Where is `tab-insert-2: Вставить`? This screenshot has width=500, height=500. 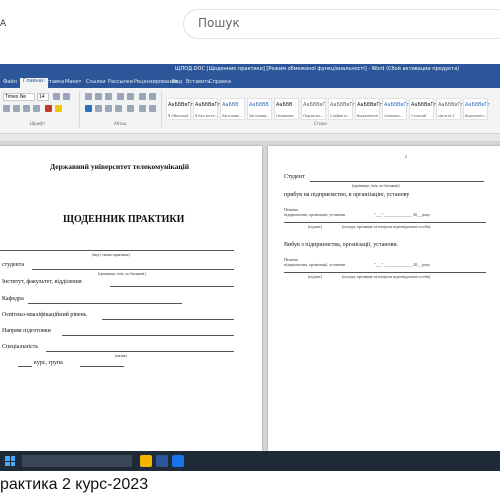
tab-insert-2: Вставить is located at coordinates (198, 82).